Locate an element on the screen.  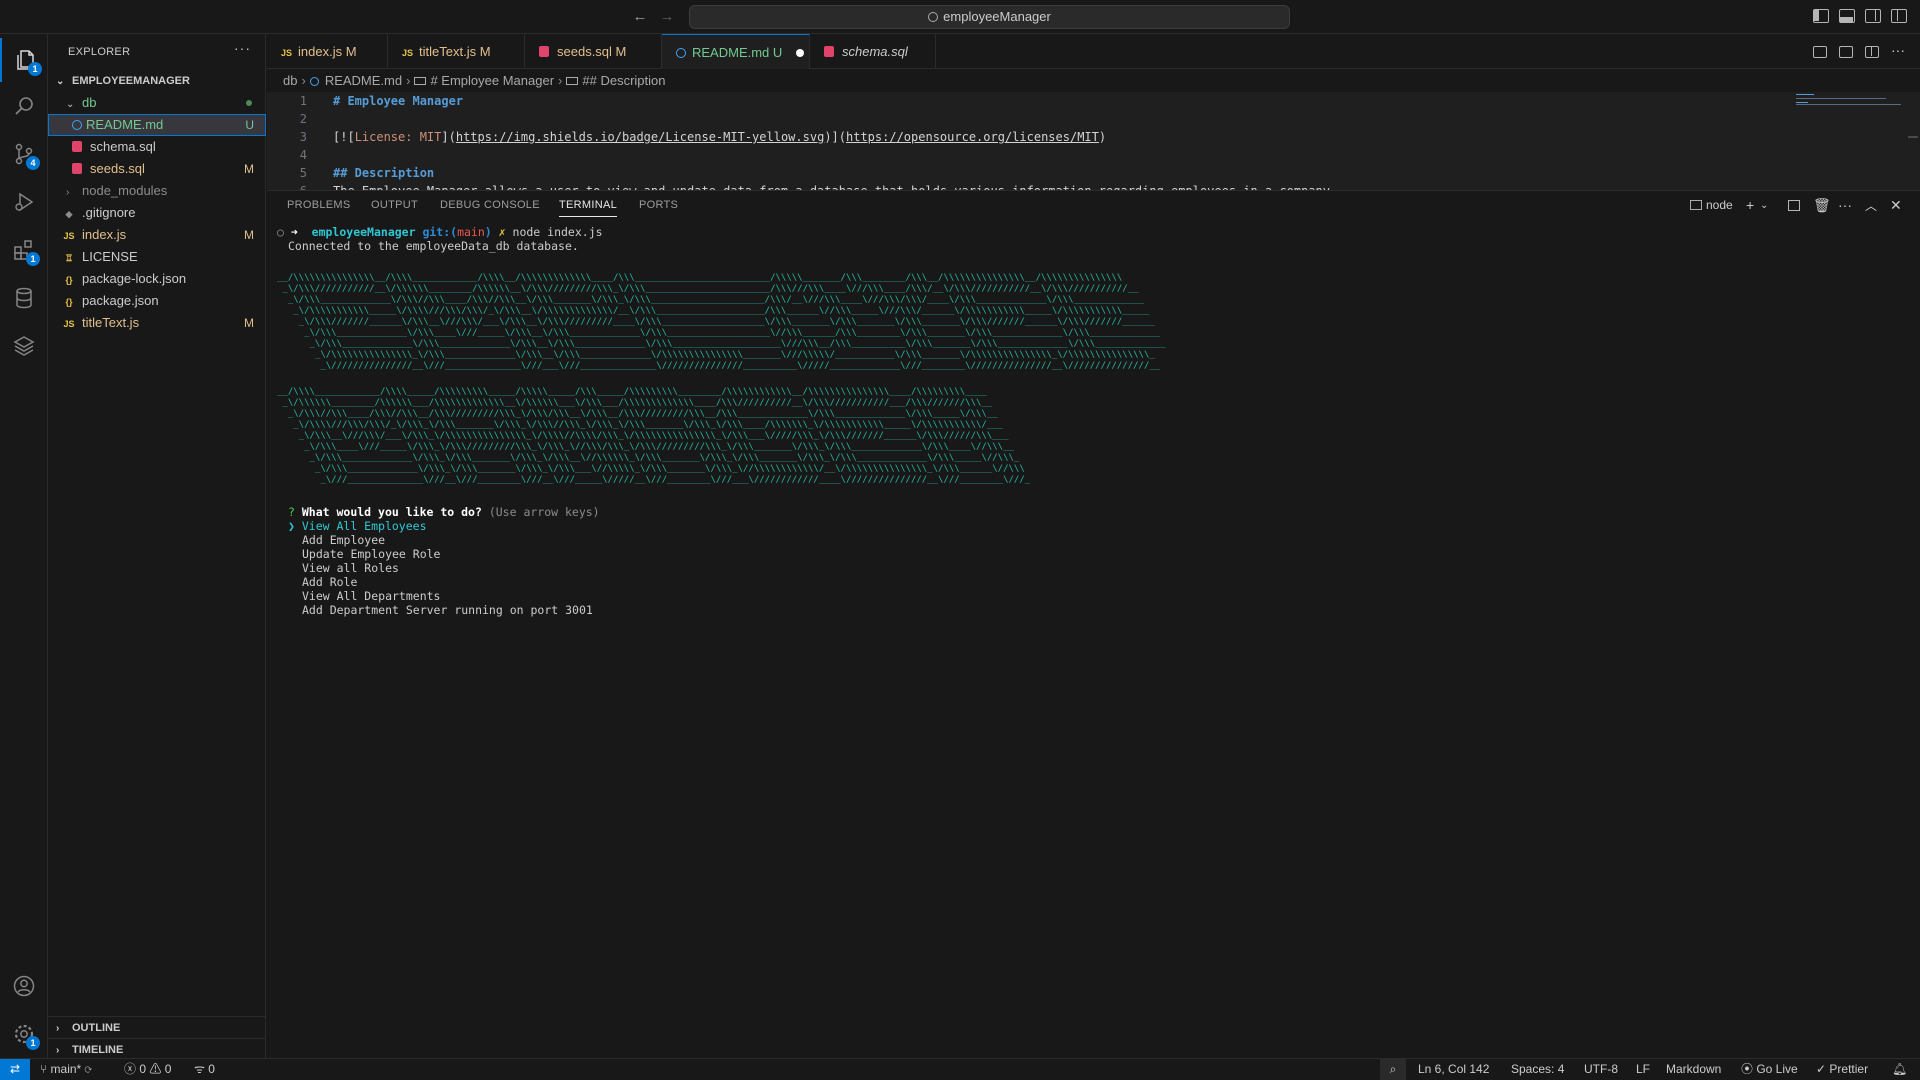
menu-option-selected: ❯ View All Employees is located at coordinates (444, 526).